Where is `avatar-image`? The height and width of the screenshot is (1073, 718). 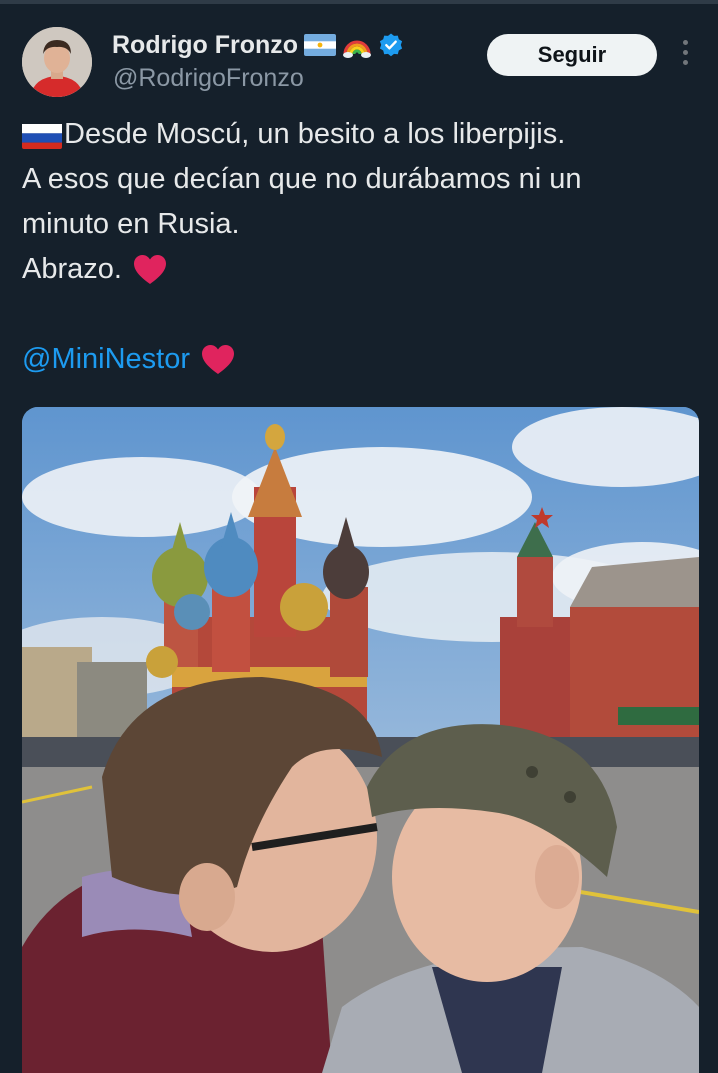 avatar-image is located at coordinates (57, 62).